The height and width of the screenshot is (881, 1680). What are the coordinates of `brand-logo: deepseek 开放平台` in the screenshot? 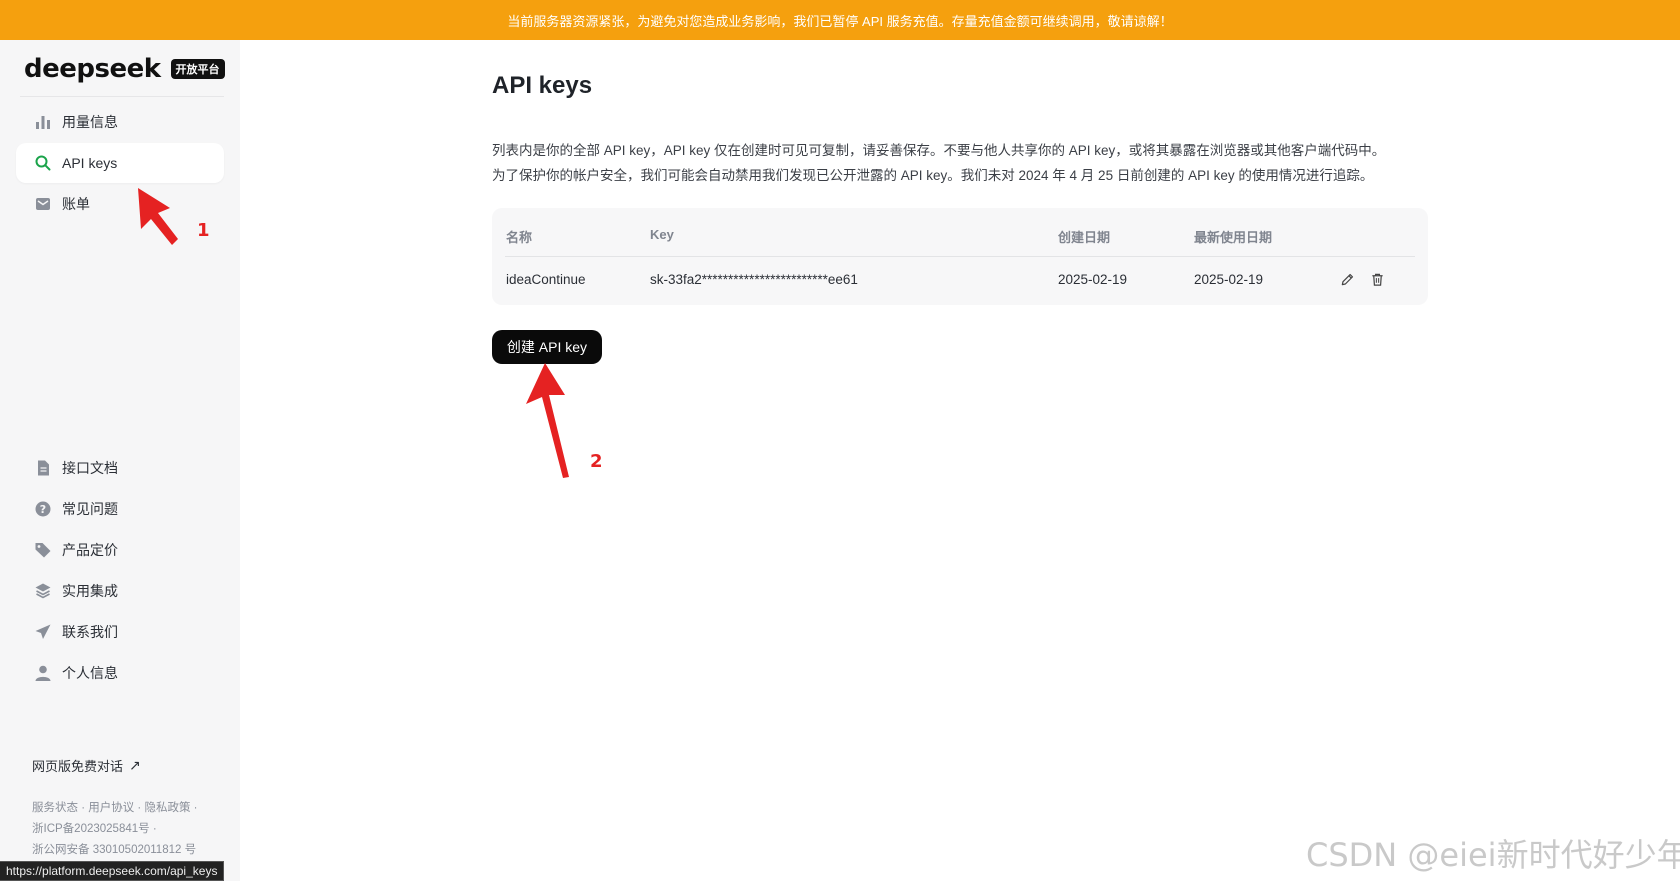 It's located at (124, 69).